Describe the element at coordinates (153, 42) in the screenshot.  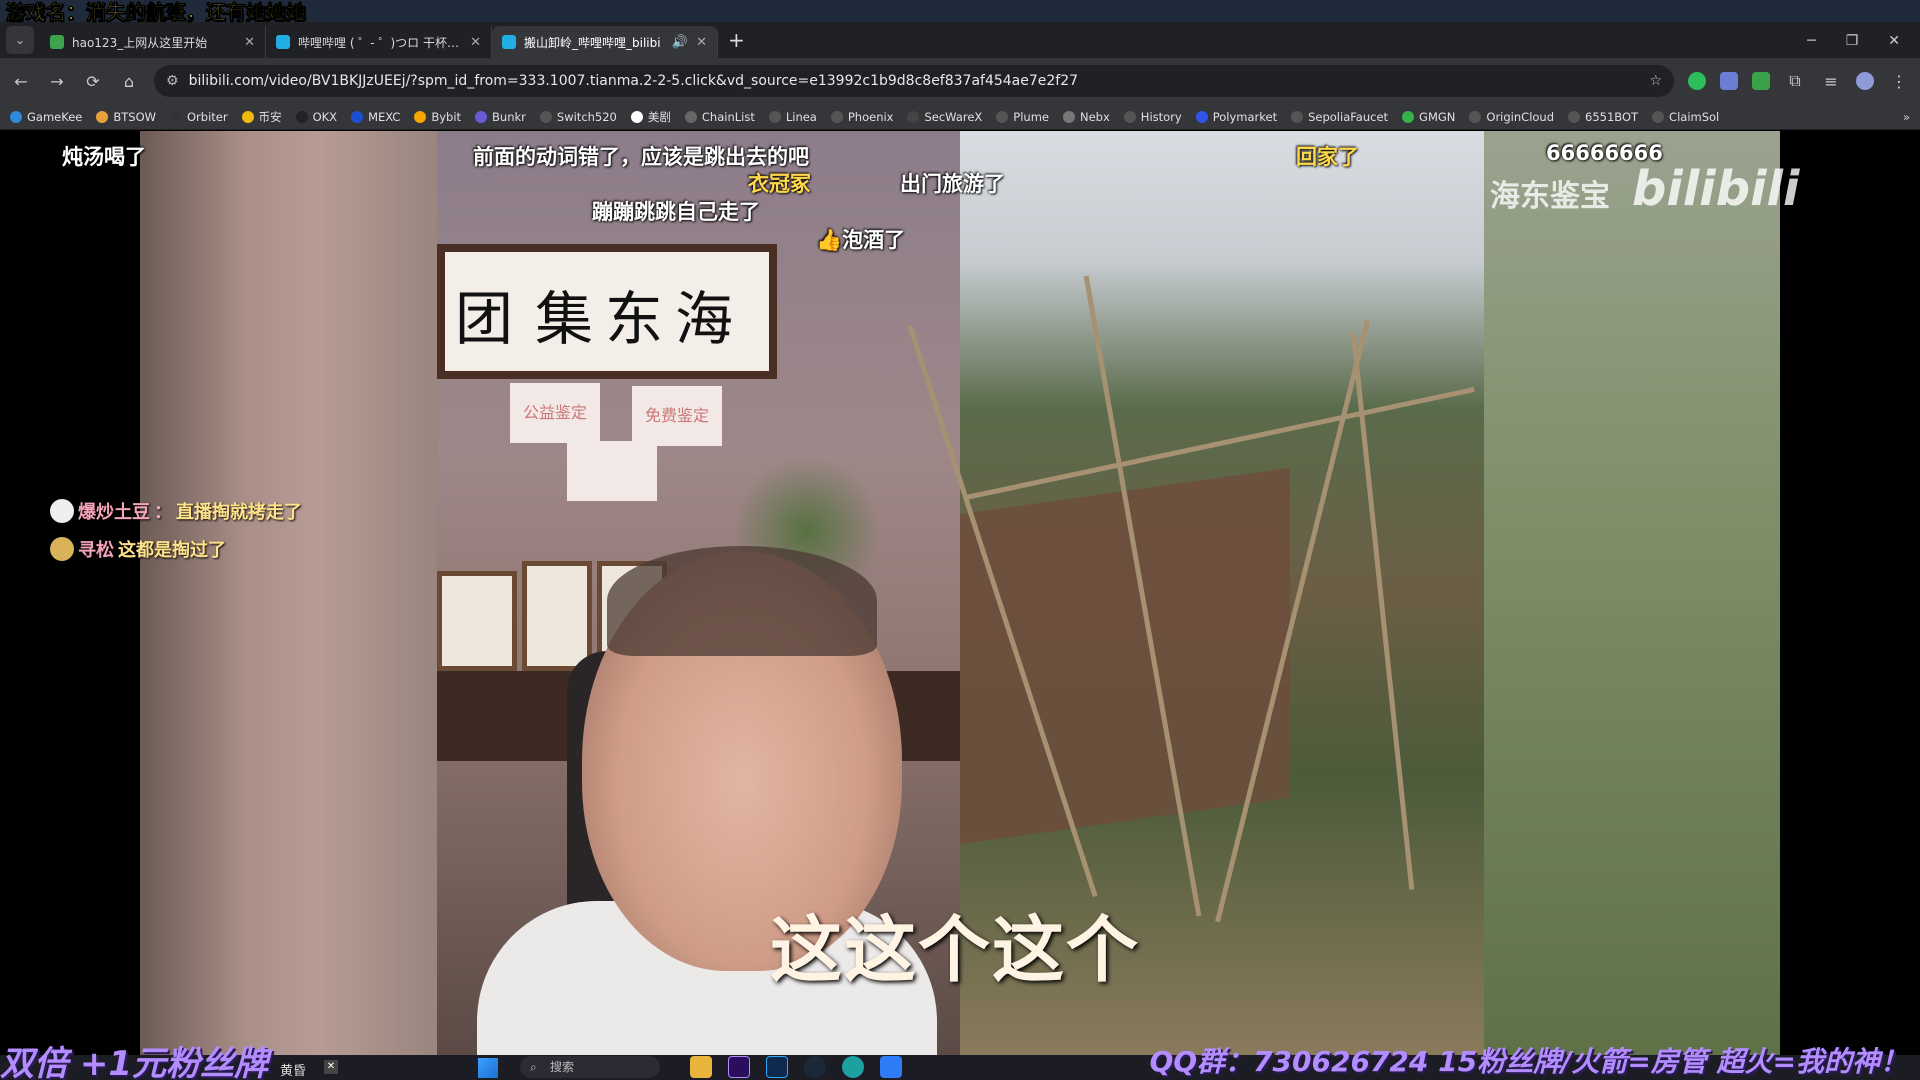
I see `tab-hao123: hao123_上网从这里开始 ✕` at that location.